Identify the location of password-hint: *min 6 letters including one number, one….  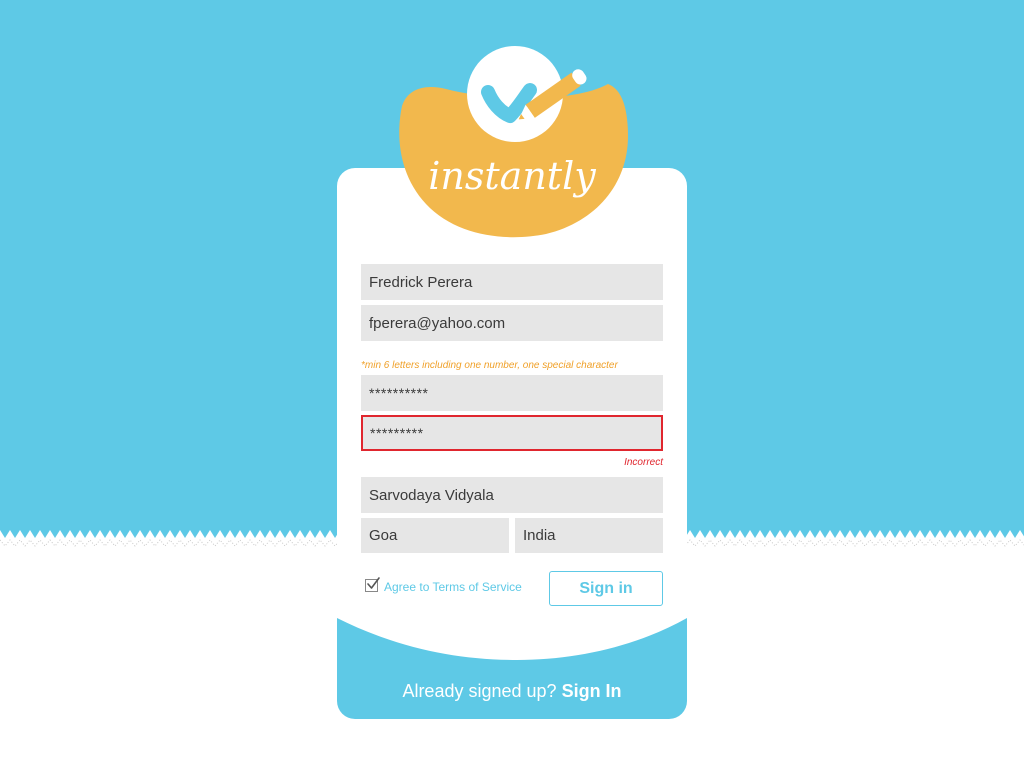
(489, 365).